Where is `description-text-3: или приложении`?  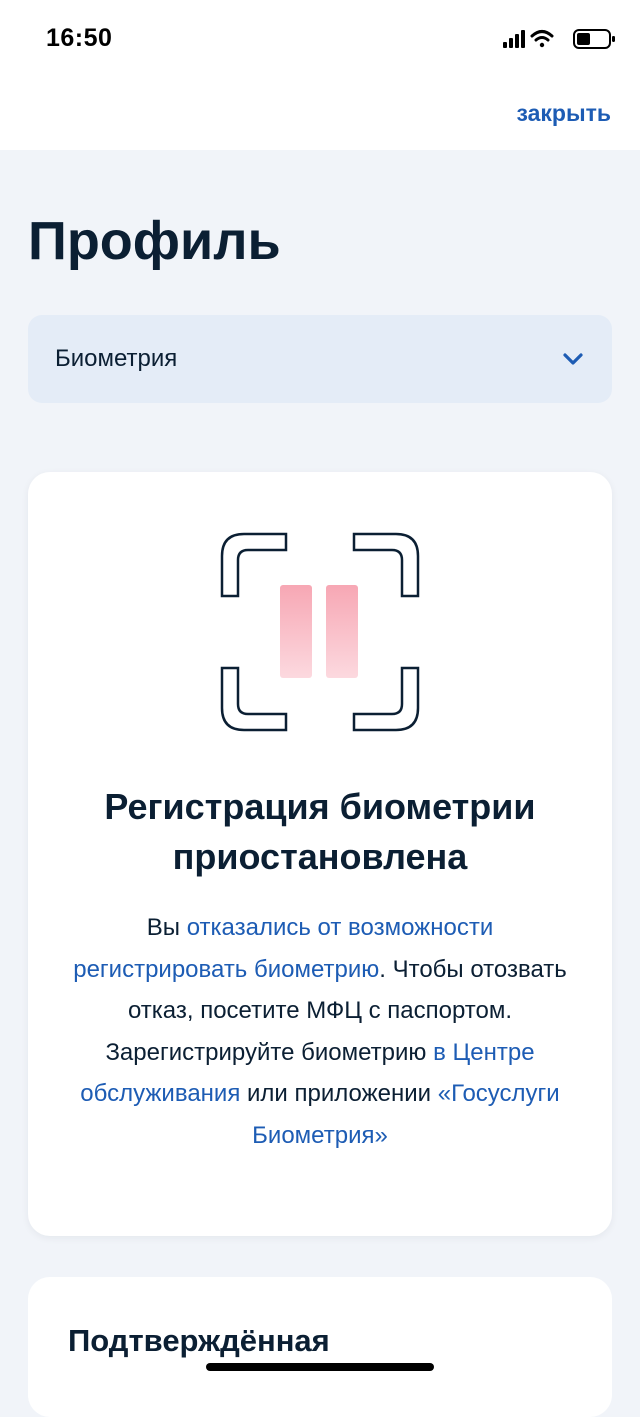
description-text-3: или приложении is located at coordinates (339, 1093).